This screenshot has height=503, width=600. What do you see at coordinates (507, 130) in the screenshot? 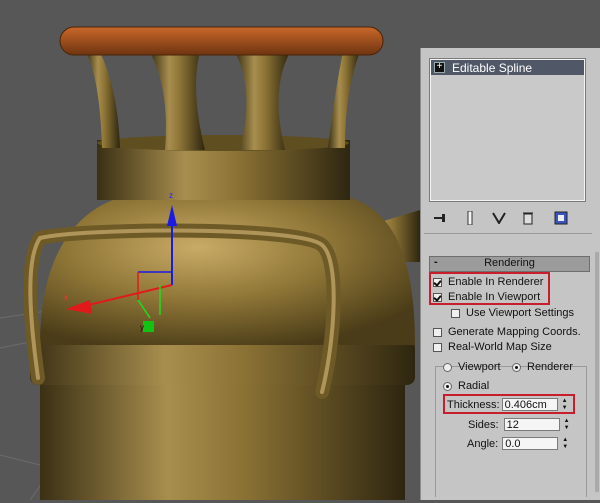
I see `modifier-stack: + Editable Spline` at bounding box center [507, 130].